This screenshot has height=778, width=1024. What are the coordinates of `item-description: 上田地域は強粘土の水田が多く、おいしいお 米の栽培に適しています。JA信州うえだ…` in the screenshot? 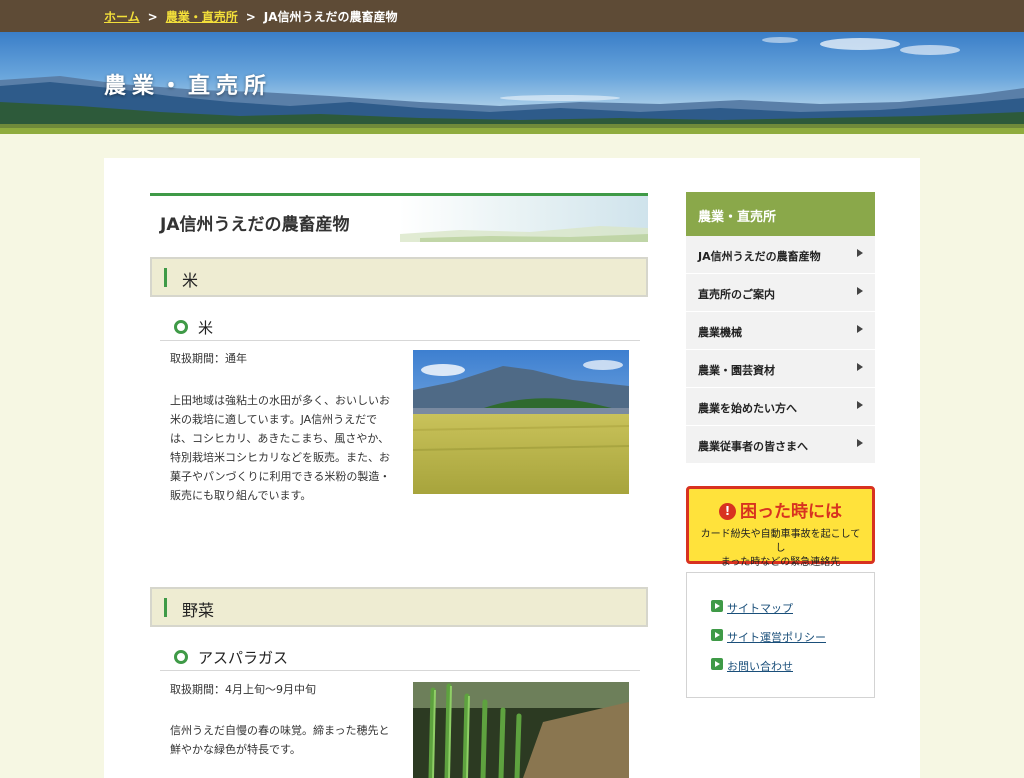 It's located at (282, 448).